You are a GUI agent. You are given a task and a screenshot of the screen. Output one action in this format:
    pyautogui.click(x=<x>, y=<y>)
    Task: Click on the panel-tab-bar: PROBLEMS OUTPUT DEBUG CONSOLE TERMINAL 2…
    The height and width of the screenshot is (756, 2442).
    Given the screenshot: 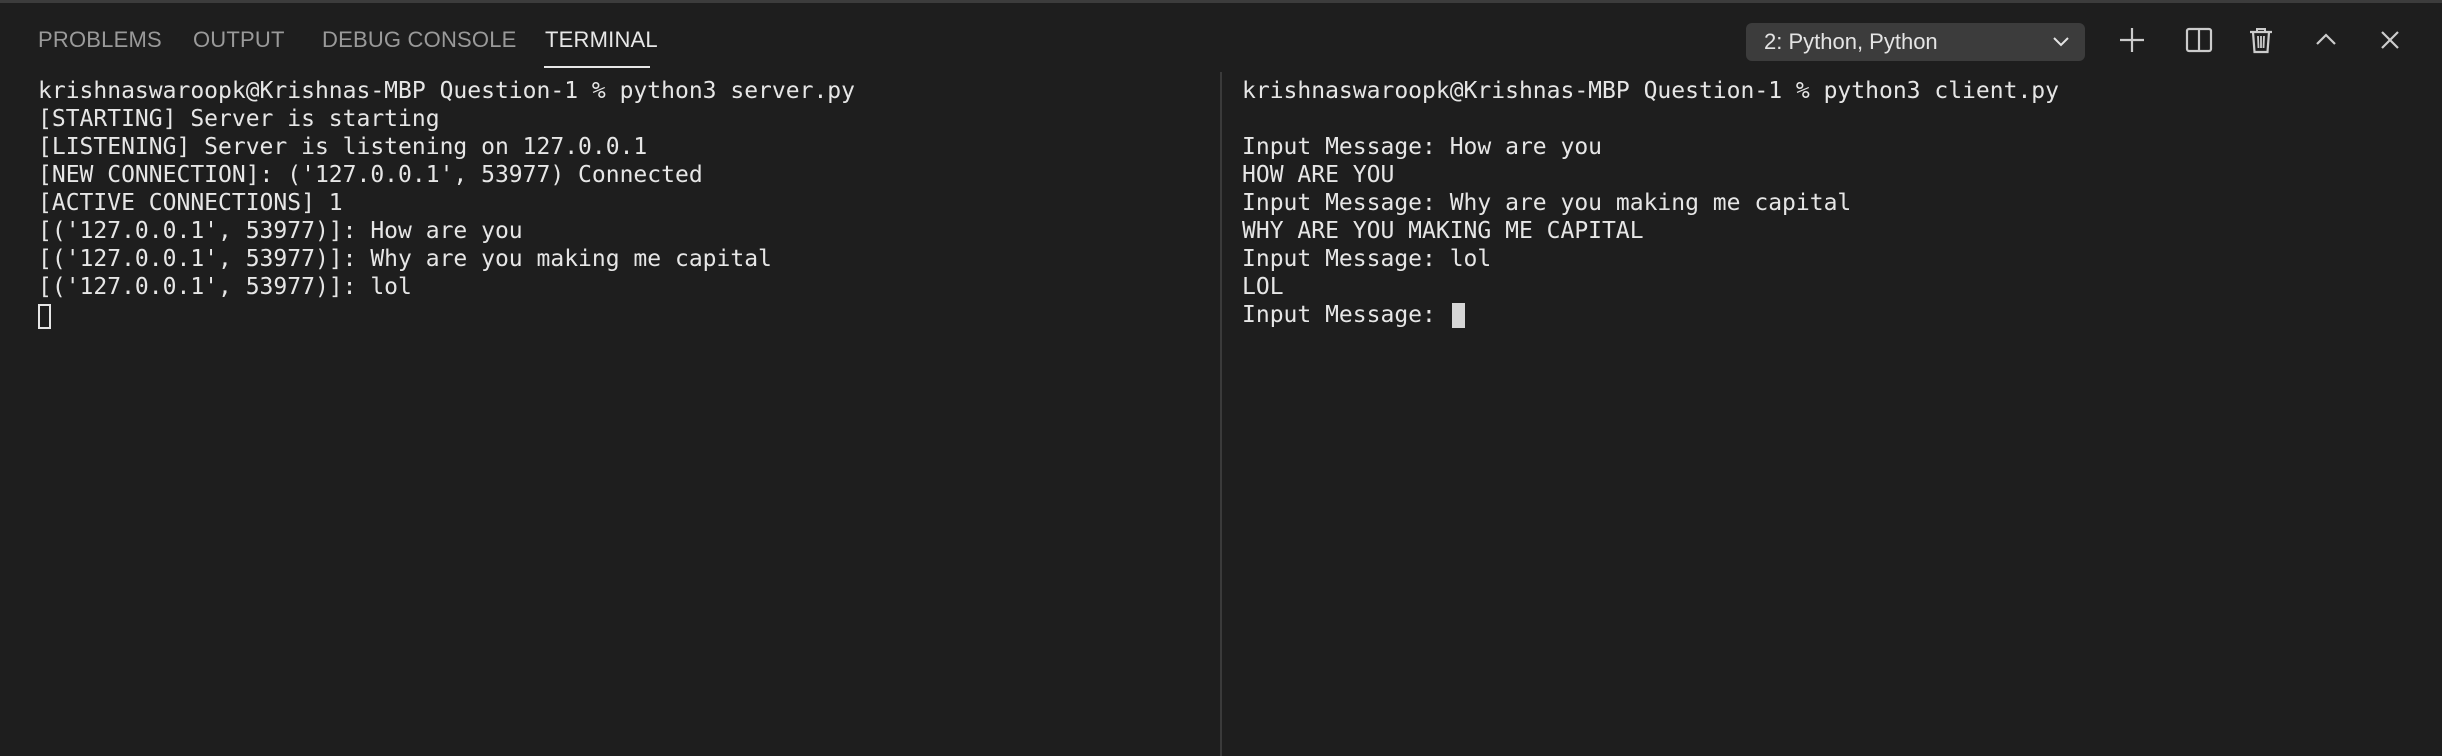 What is the action you would take?
    pyautogui.click(x=1221, y=37)
    